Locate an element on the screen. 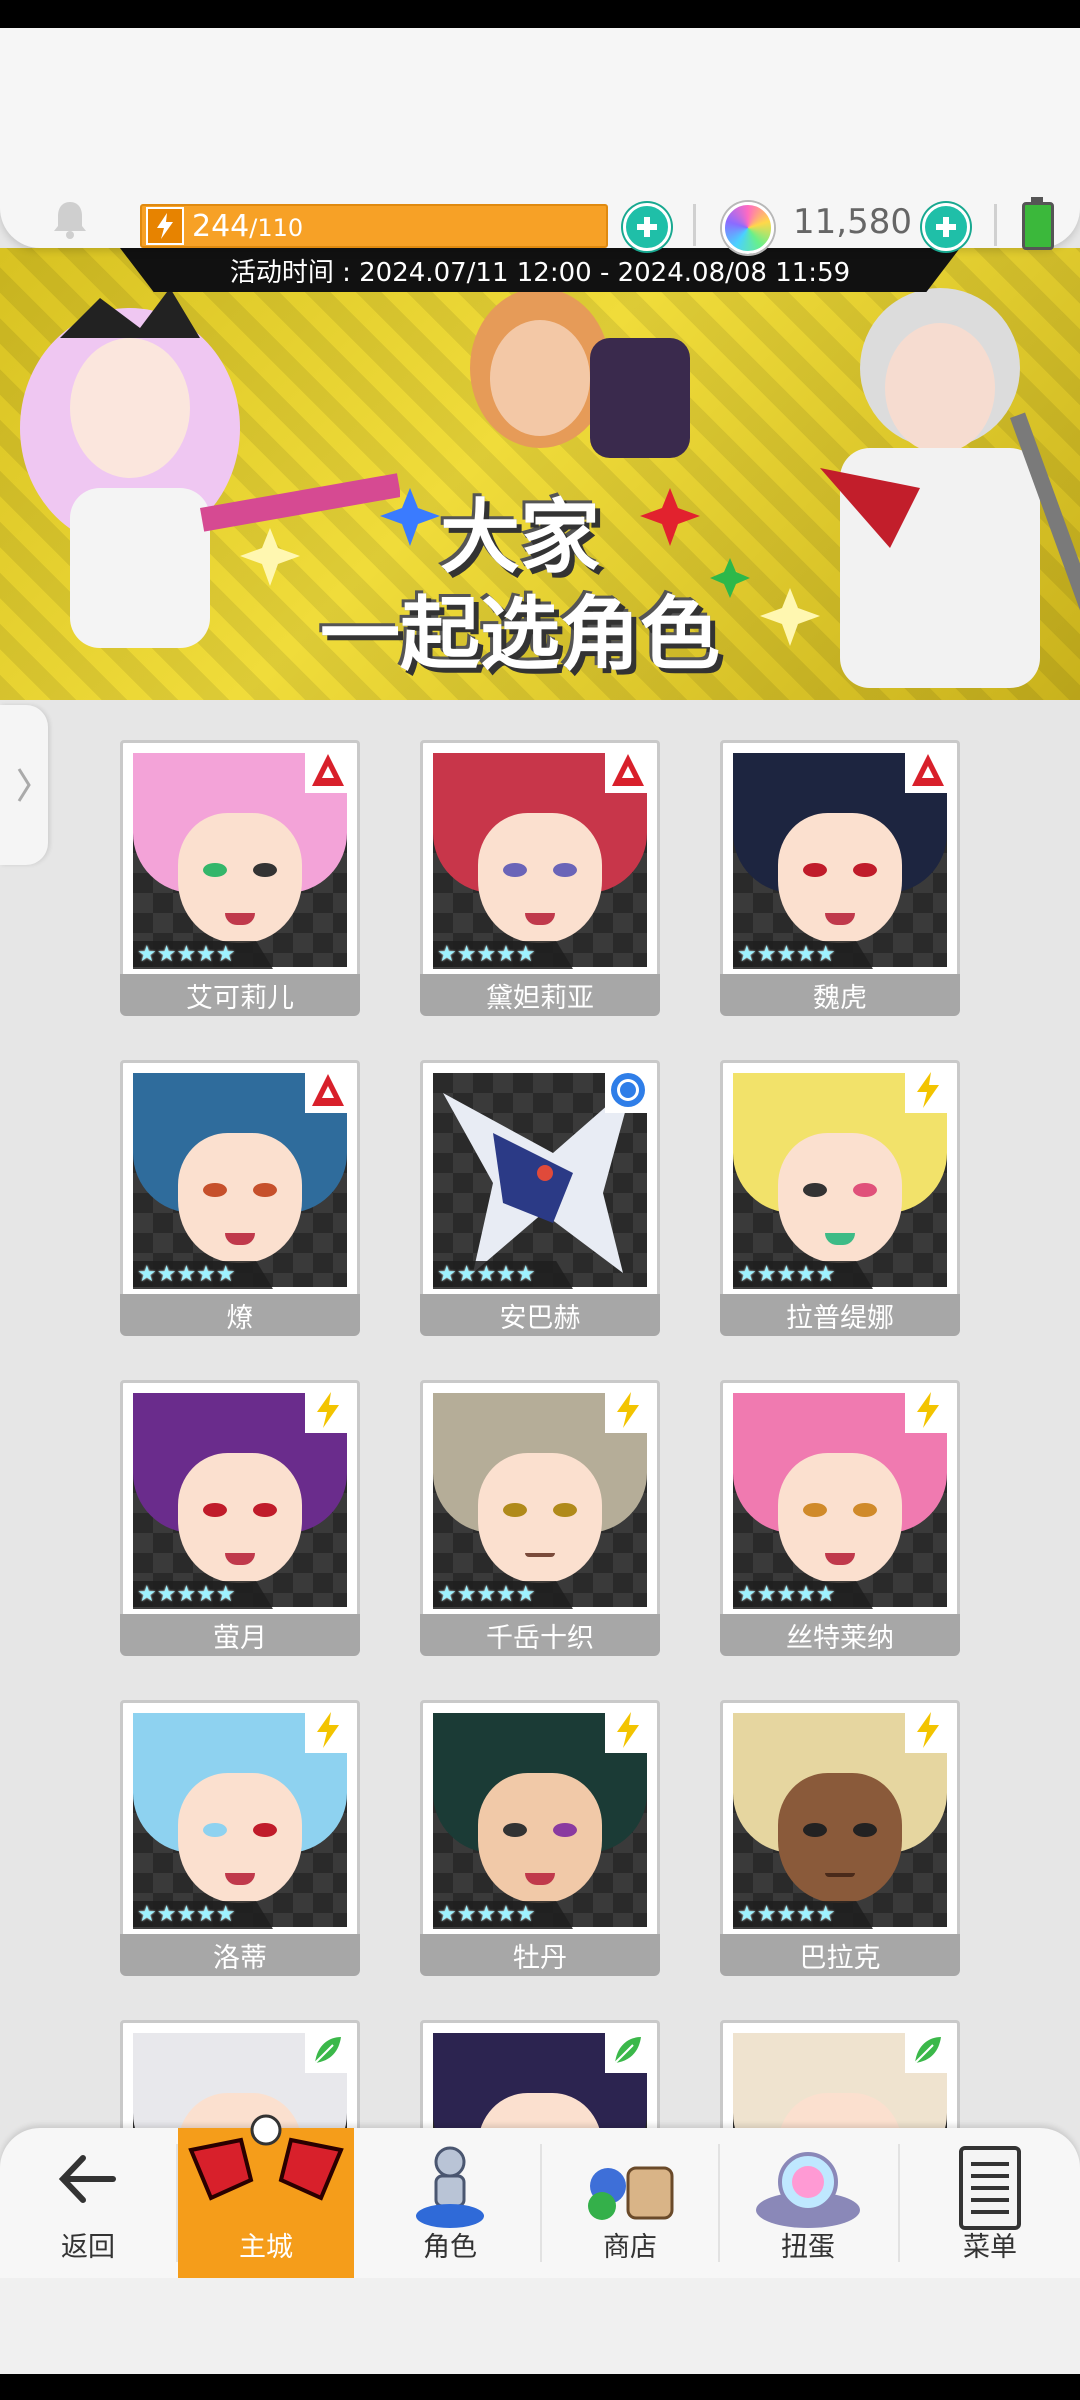 The height and width of the screenshot is (2400, 1080). character-card: ★★★★★ 牡丹 is located at coordinates (540, 1840).